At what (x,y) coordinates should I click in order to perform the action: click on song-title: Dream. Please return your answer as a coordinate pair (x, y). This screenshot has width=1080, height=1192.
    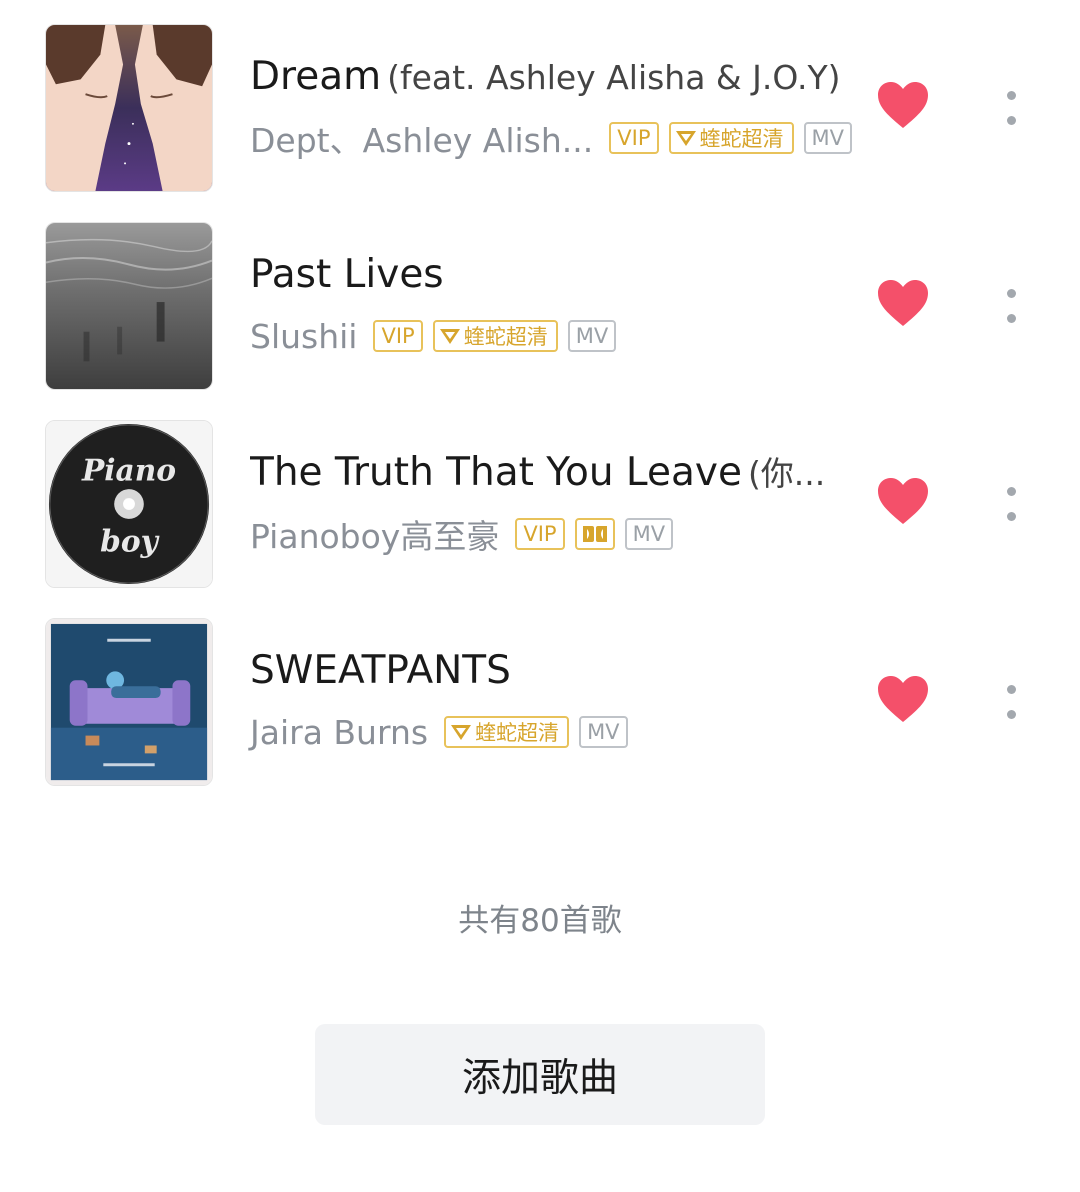
    Looking at the image, I should click on (316, 76).